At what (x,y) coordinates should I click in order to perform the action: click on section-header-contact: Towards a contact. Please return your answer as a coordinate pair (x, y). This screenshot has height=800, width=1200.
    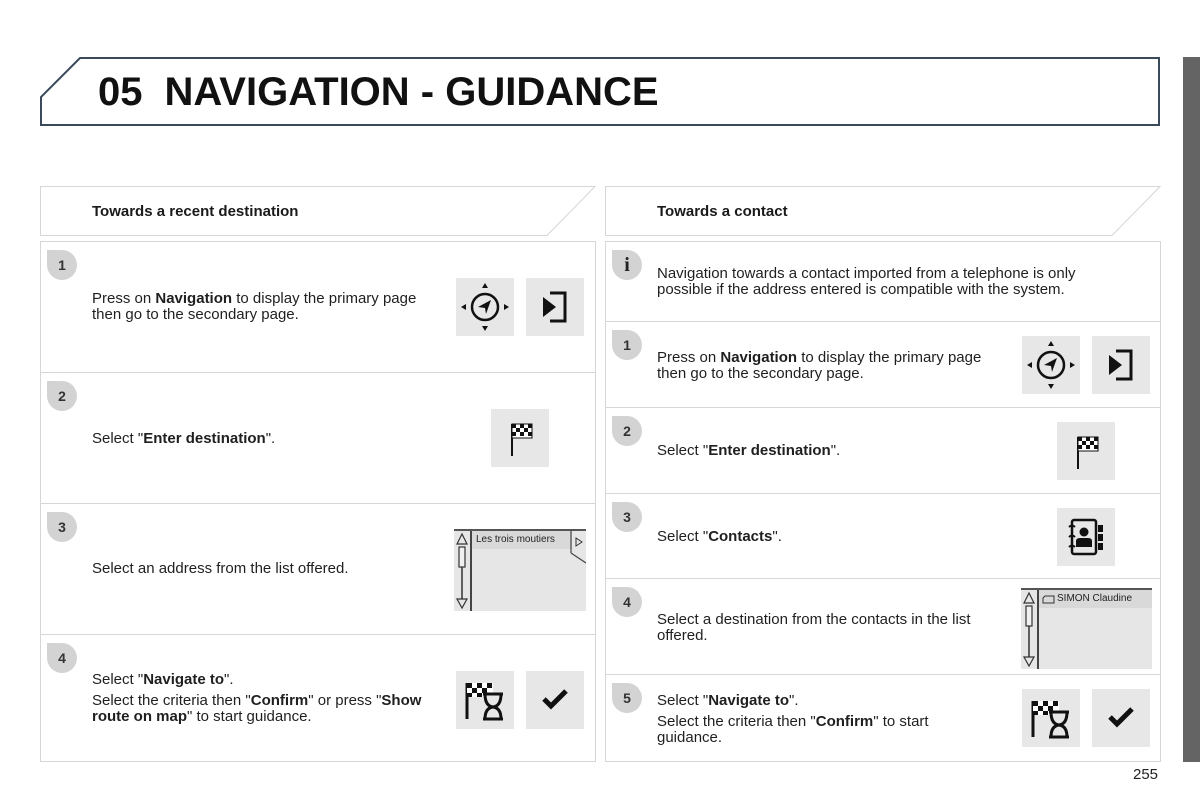
    Looking at the image, I should click on (883, 211).